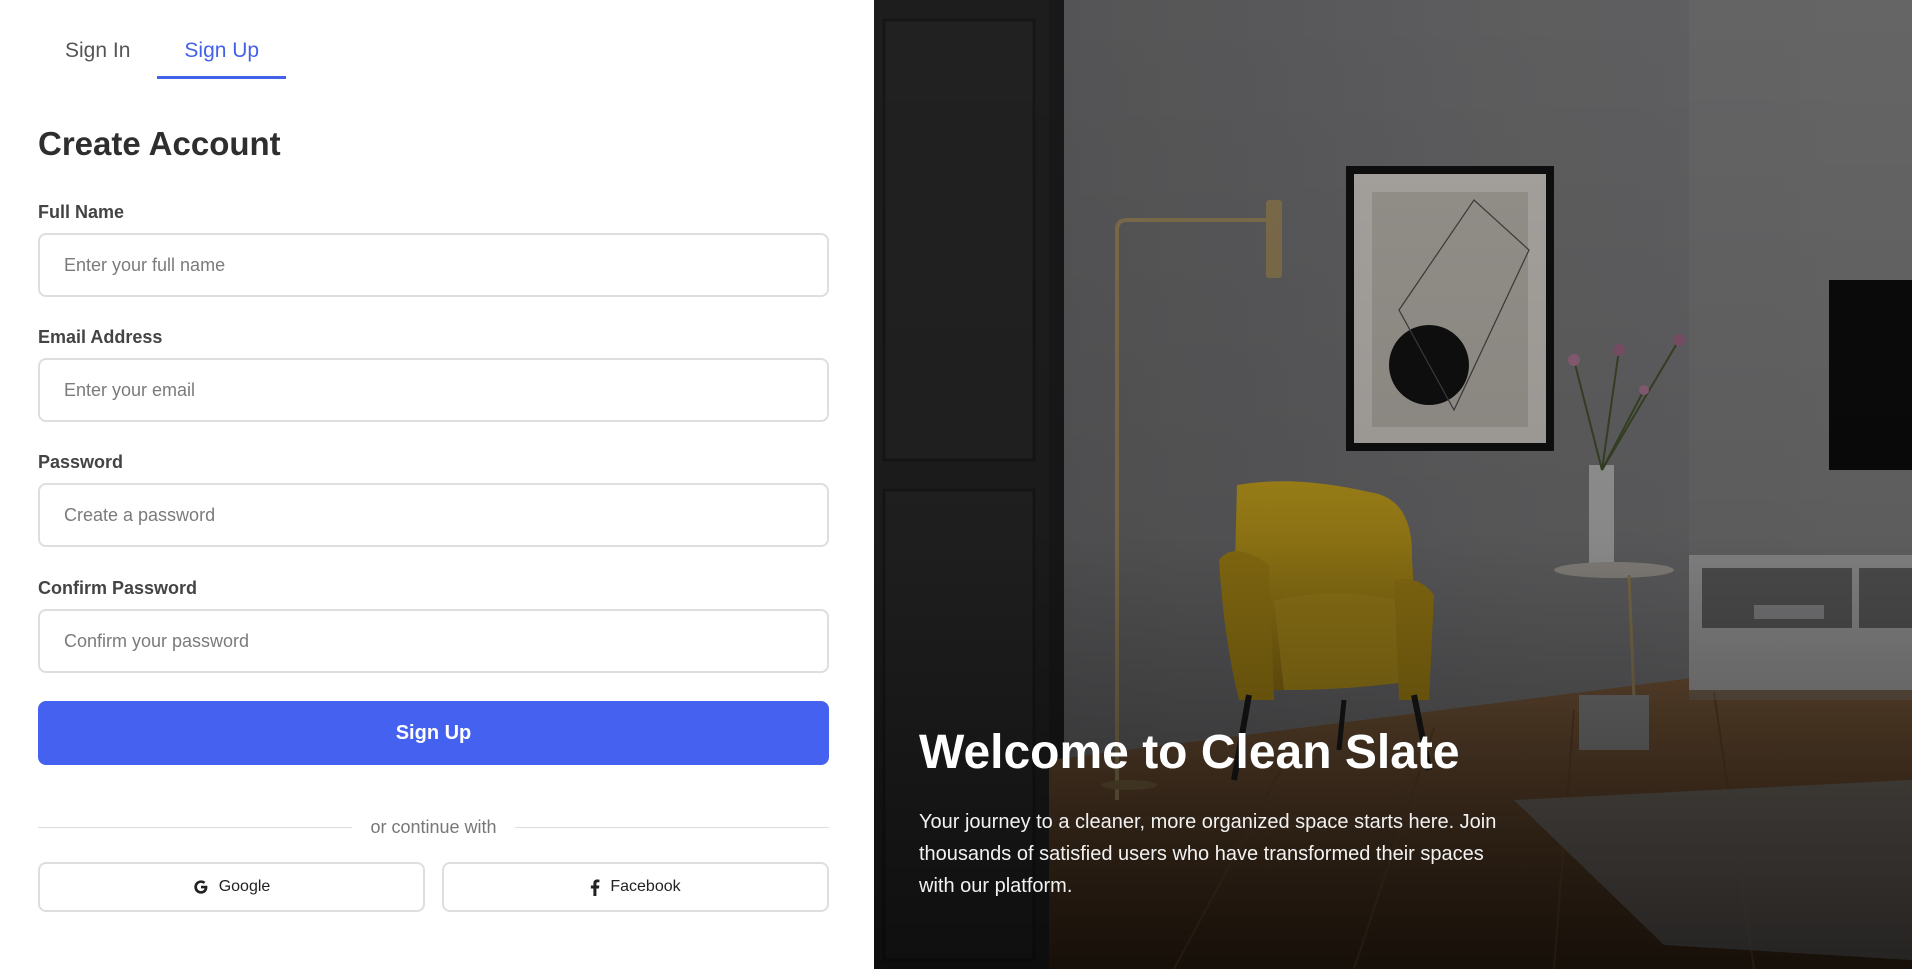 The width and height of the screenshot is (1912, 969). What do you see at coordinates (118, 588) in the screenshot?
I see `confirm-password-label: Confirm Password` at bounding box center [118, 588].